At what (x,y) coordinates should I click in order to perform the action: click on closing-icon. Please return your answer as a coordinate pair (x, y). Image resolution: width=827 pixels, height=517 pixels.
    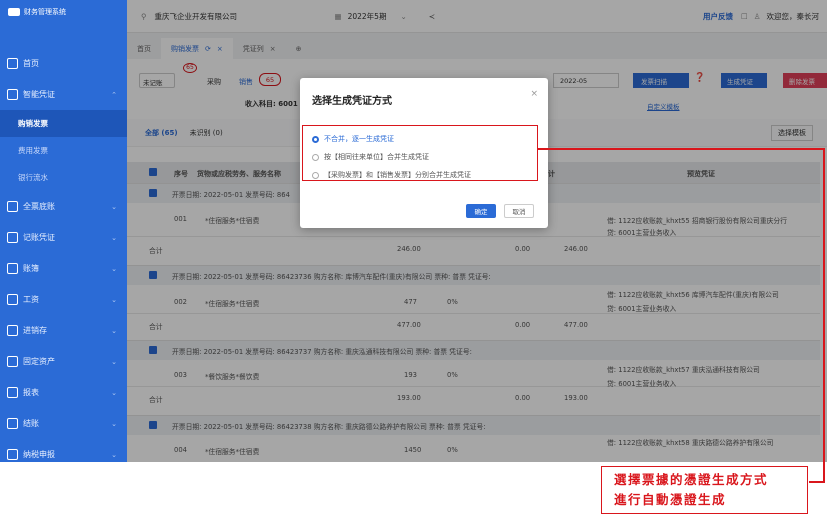
    Looking at the image, I should click on (12, 423).